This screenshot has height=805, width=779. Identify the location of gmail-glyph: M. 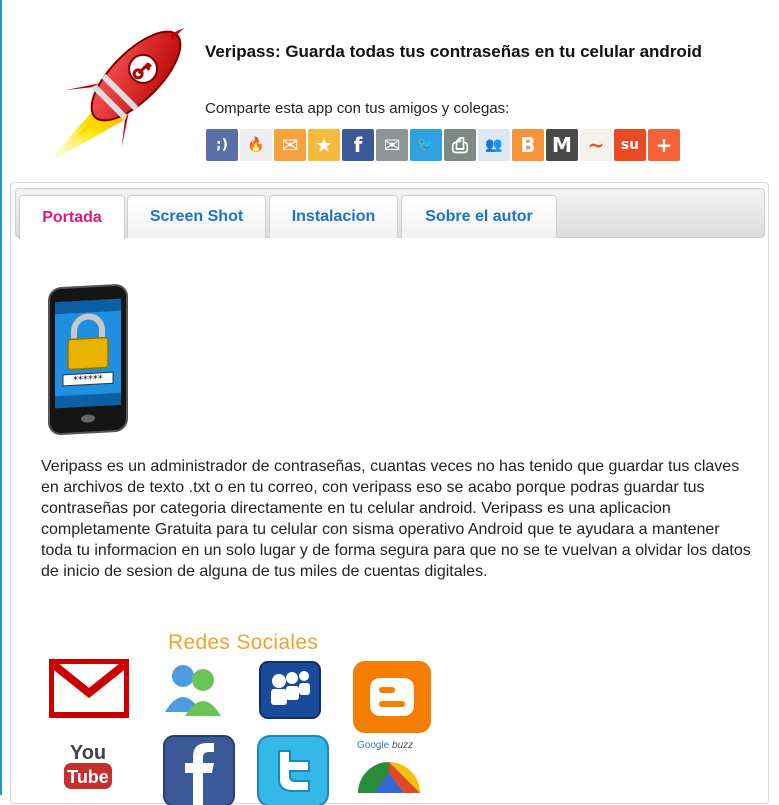
(562, 145).